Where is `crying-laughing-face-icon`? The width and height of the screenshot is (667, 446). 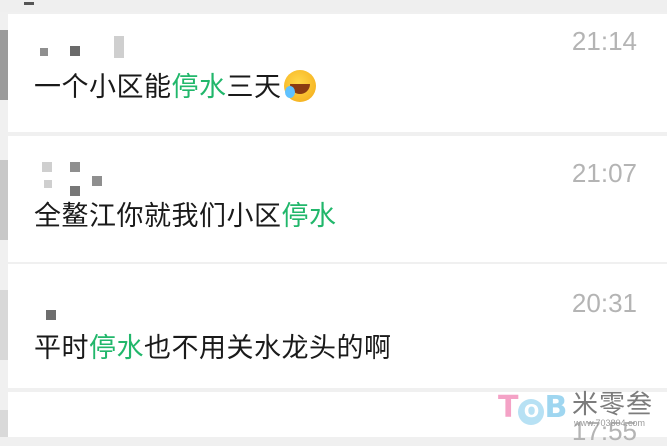
crying-laughing-face-icon is located at coordinates (299, 86).